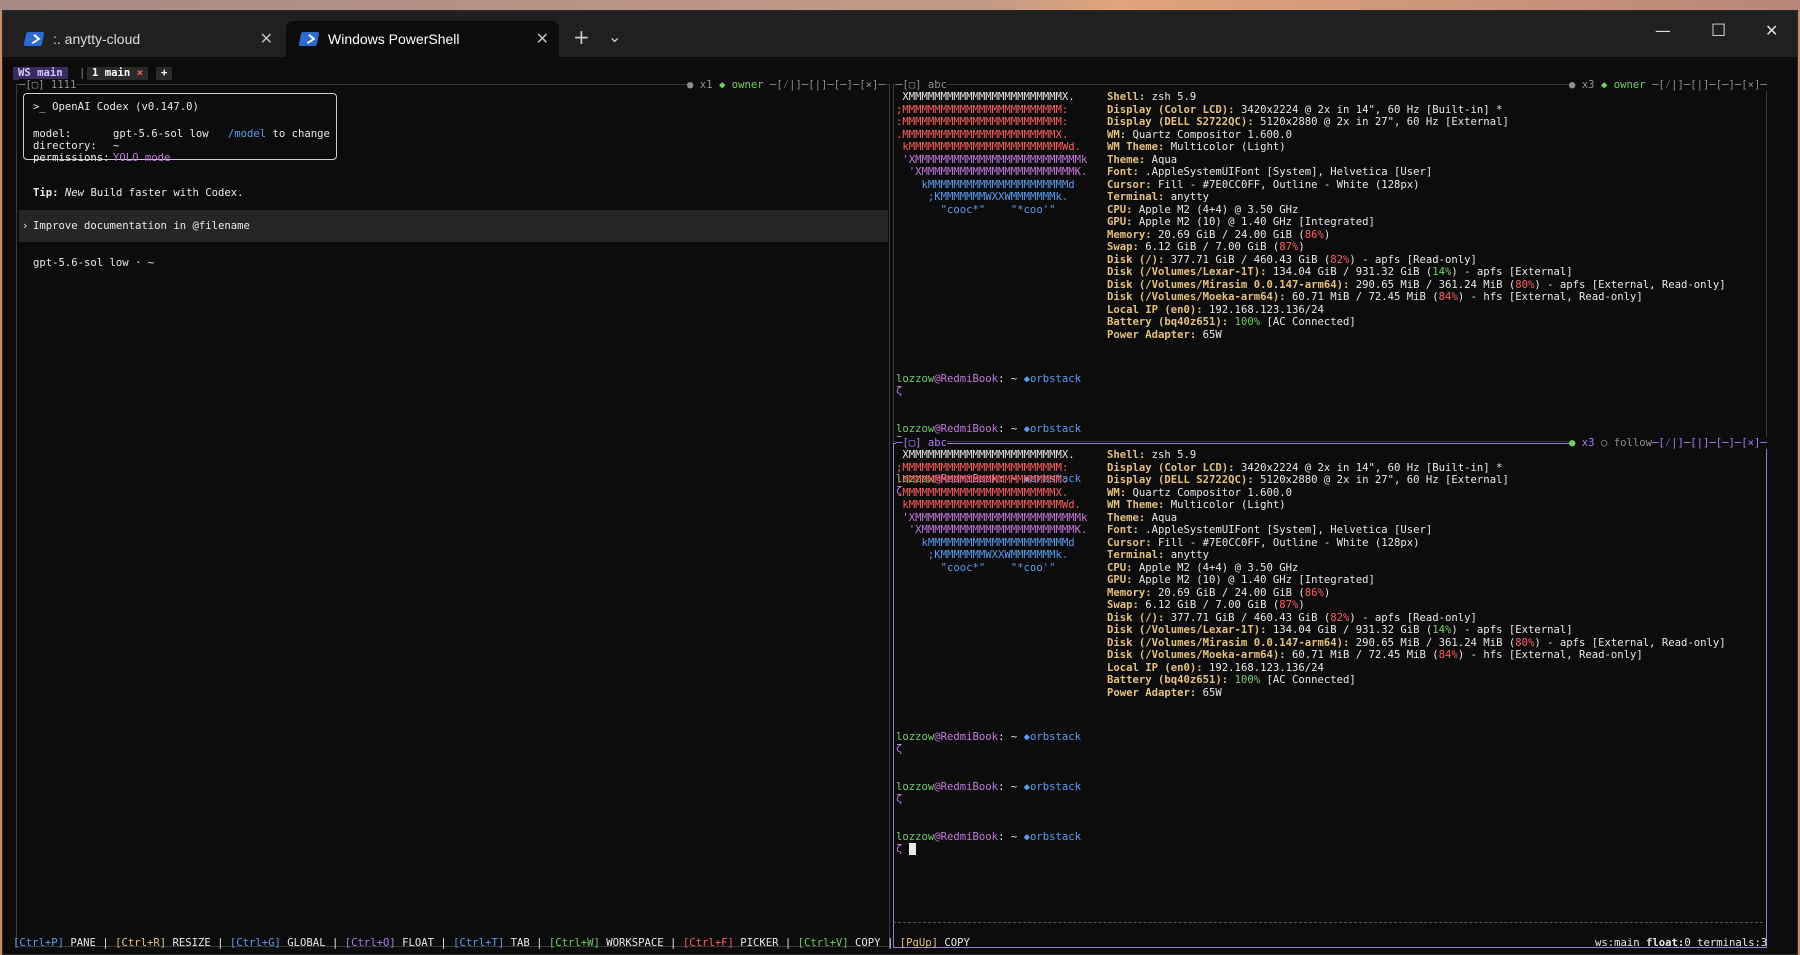  What do you see at coordinates (1432, 642) in the screenshot?
I see `sysinfo-value: 290.65 MiB / 361.24 MiB (` at bounding box center [1432, 642].